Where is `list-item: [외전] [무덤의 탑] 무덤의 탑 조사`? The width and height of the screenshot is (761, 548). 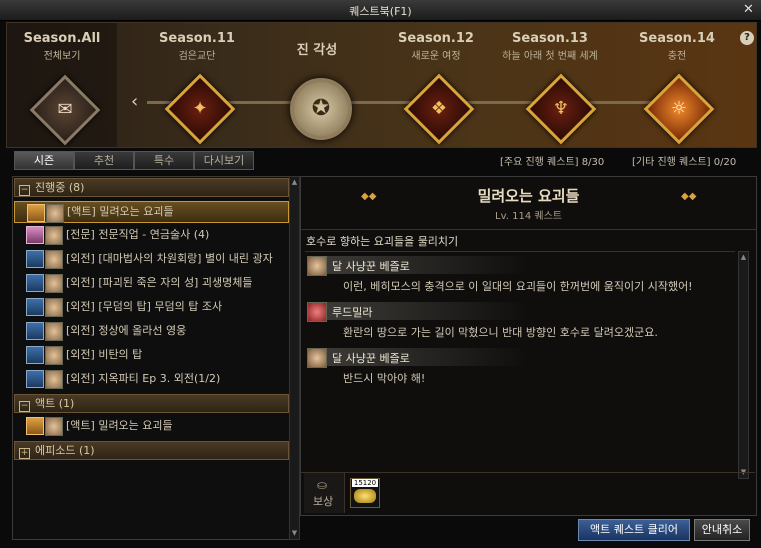 list-item: [외전] [무덤의 탑] 무덤의 탑 조사 is located at coordinates (150, 307).